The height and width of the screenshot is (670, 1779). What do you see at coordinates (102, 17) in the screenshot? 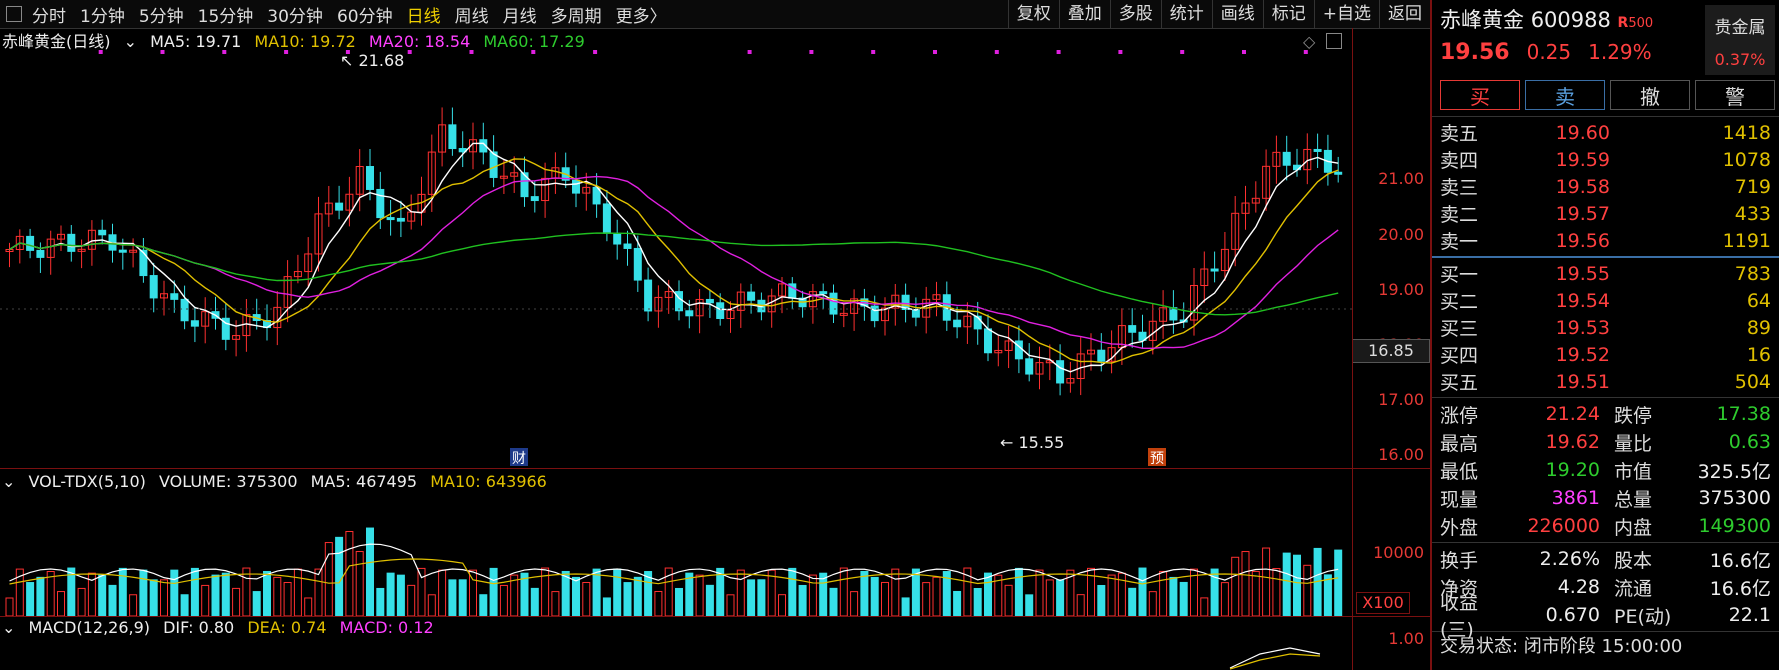
I see `tab-period-1: 1分钟` at bounding box center [102, 17].